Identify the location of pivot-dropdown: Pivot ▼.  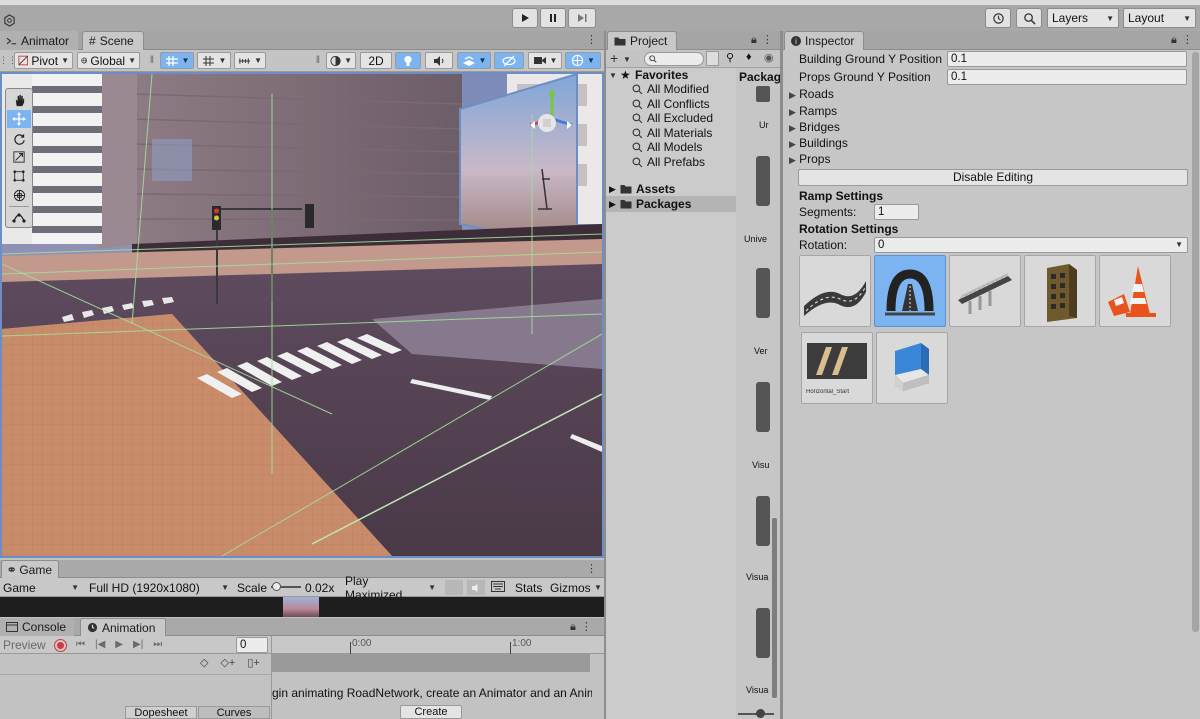
(43, 60).